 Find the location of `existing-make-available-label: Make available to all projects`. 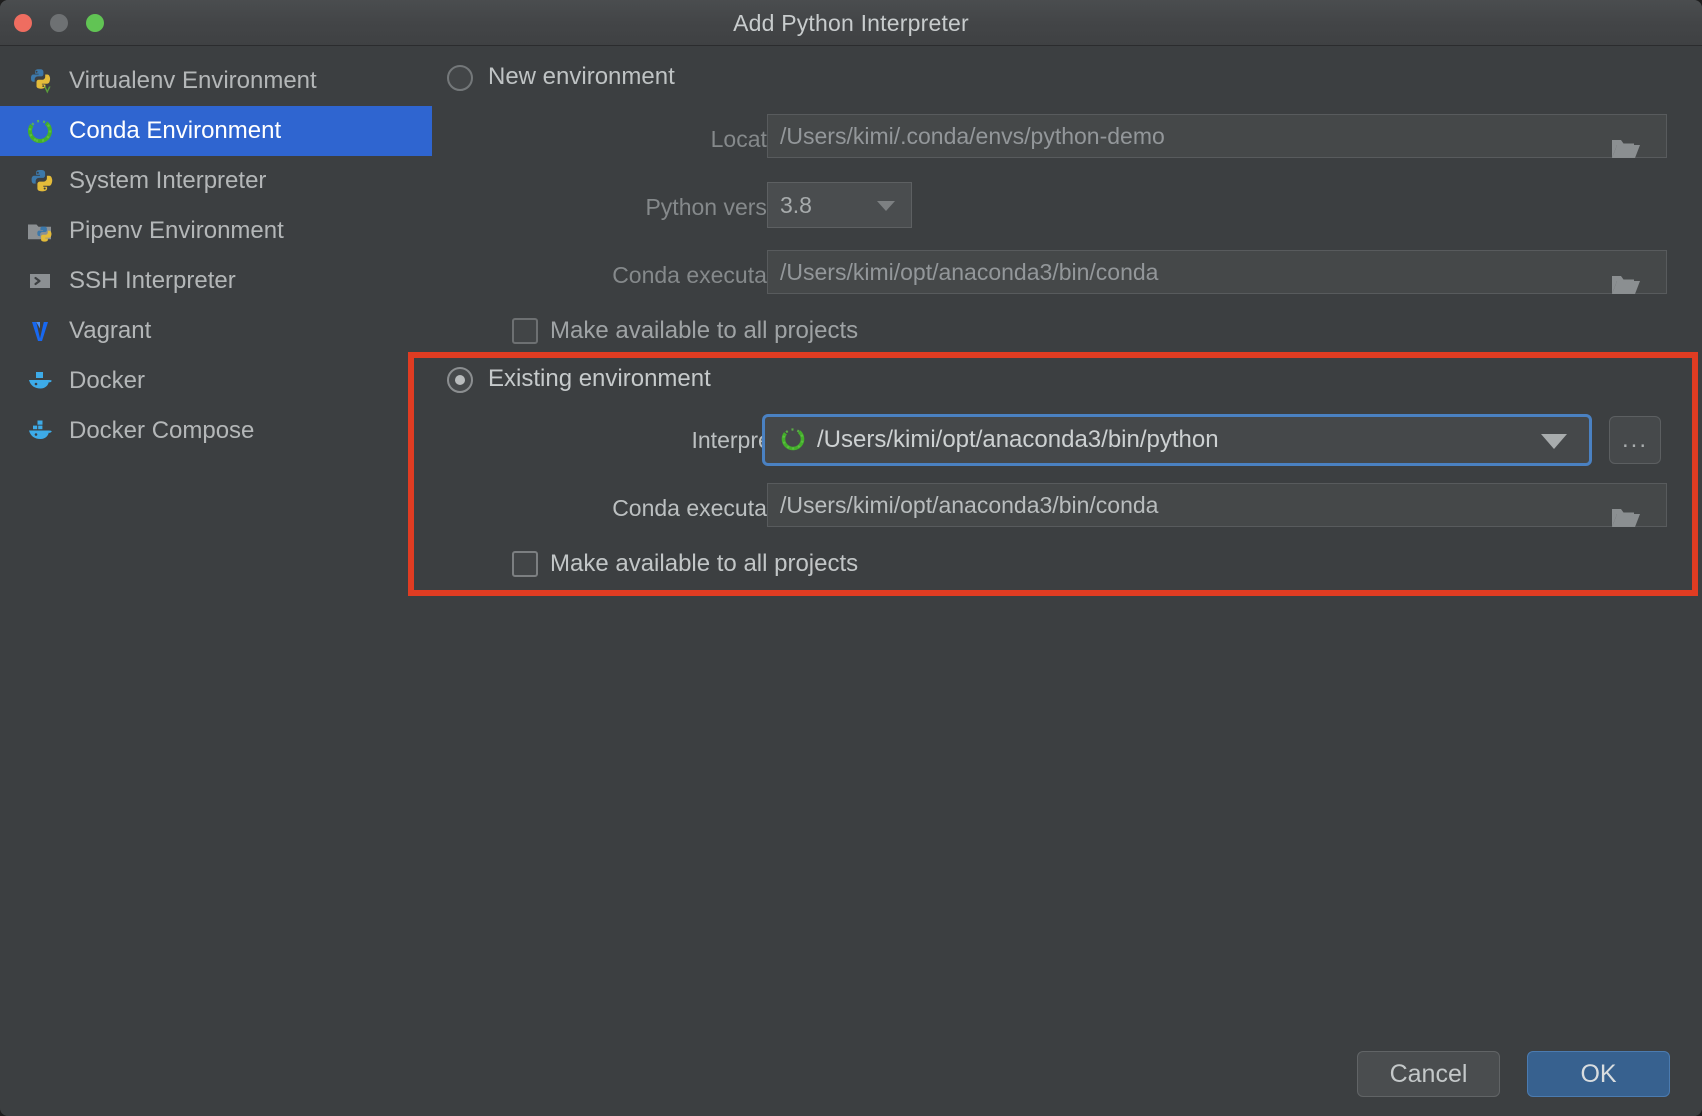

existing-make-available-label: Make available to all projects is located at coordinates (704, 563).